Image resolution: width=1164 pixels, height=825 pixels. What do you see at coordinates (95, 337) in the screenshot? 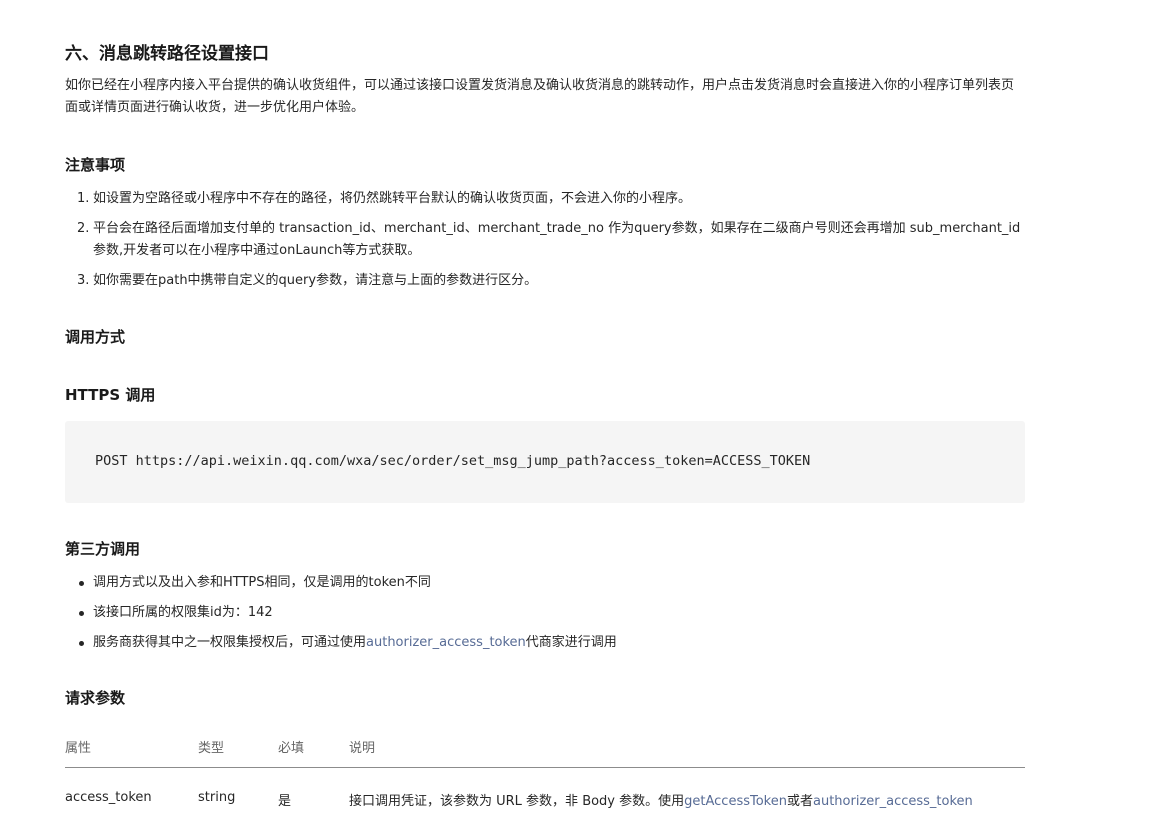
I see `call-method-heading: 调用方式` at bounding box center [95, 337].